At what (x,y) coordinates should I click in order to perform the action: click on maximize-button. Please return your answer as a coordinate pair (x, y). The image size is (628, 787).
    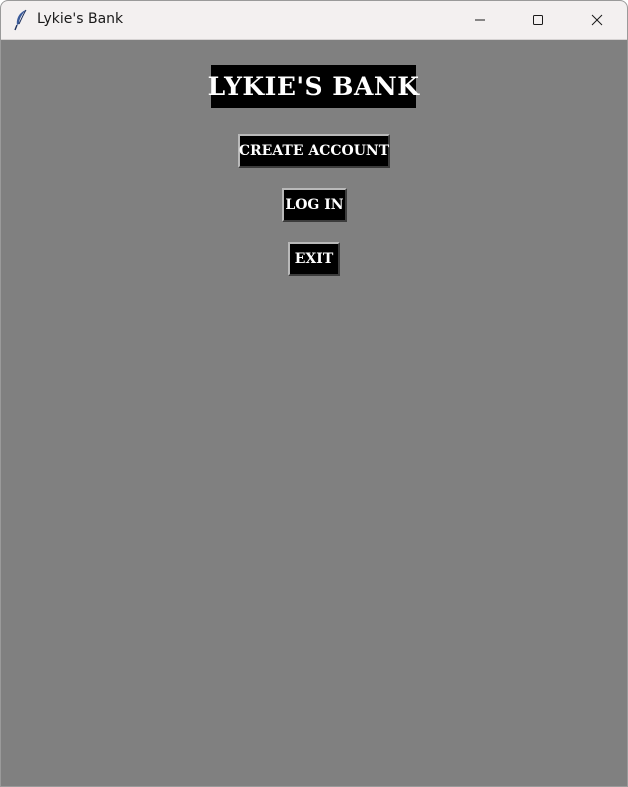
    Looking at the image, I should click on (538, 20).